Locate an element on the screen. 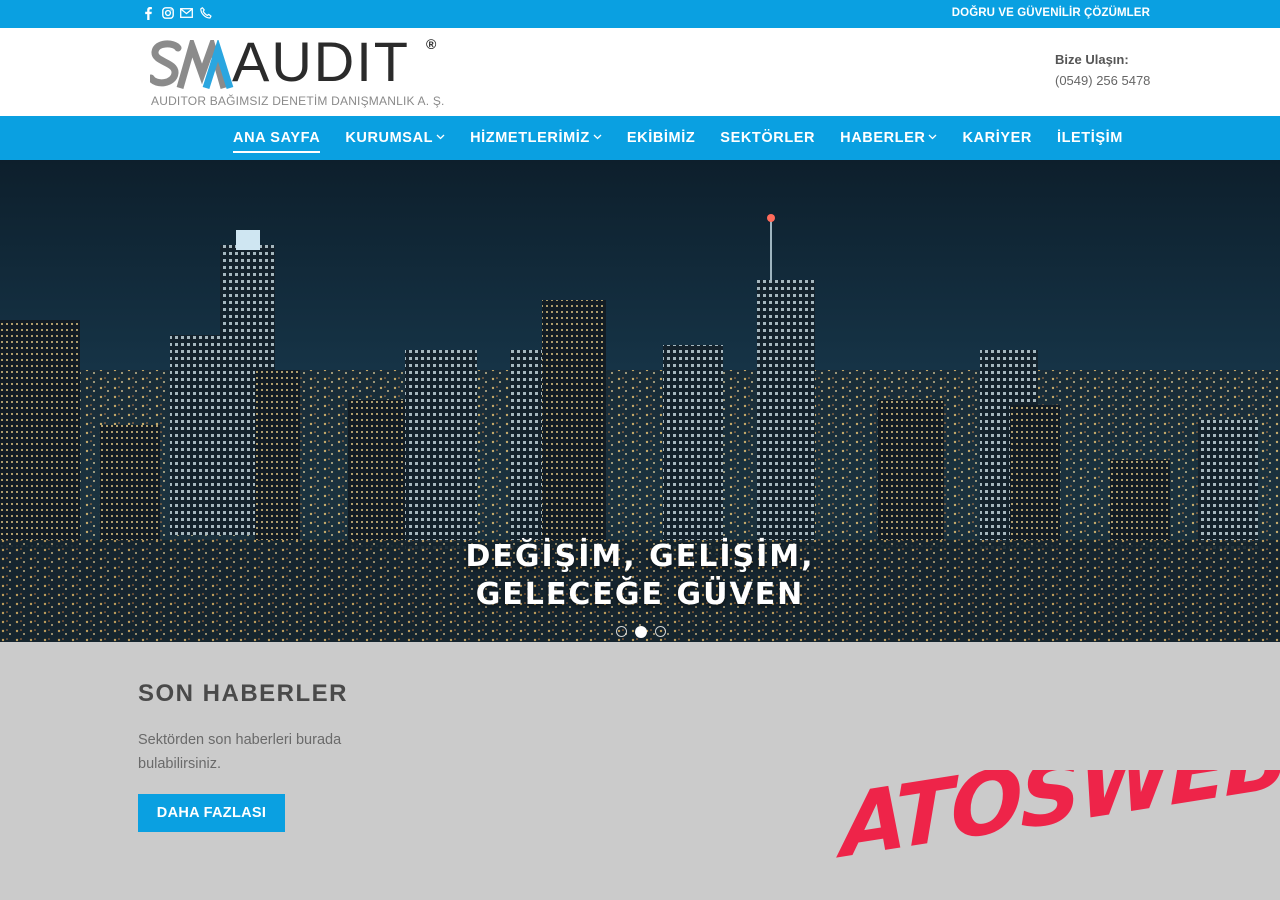  logo-mark is located at coordinates (192, 65).